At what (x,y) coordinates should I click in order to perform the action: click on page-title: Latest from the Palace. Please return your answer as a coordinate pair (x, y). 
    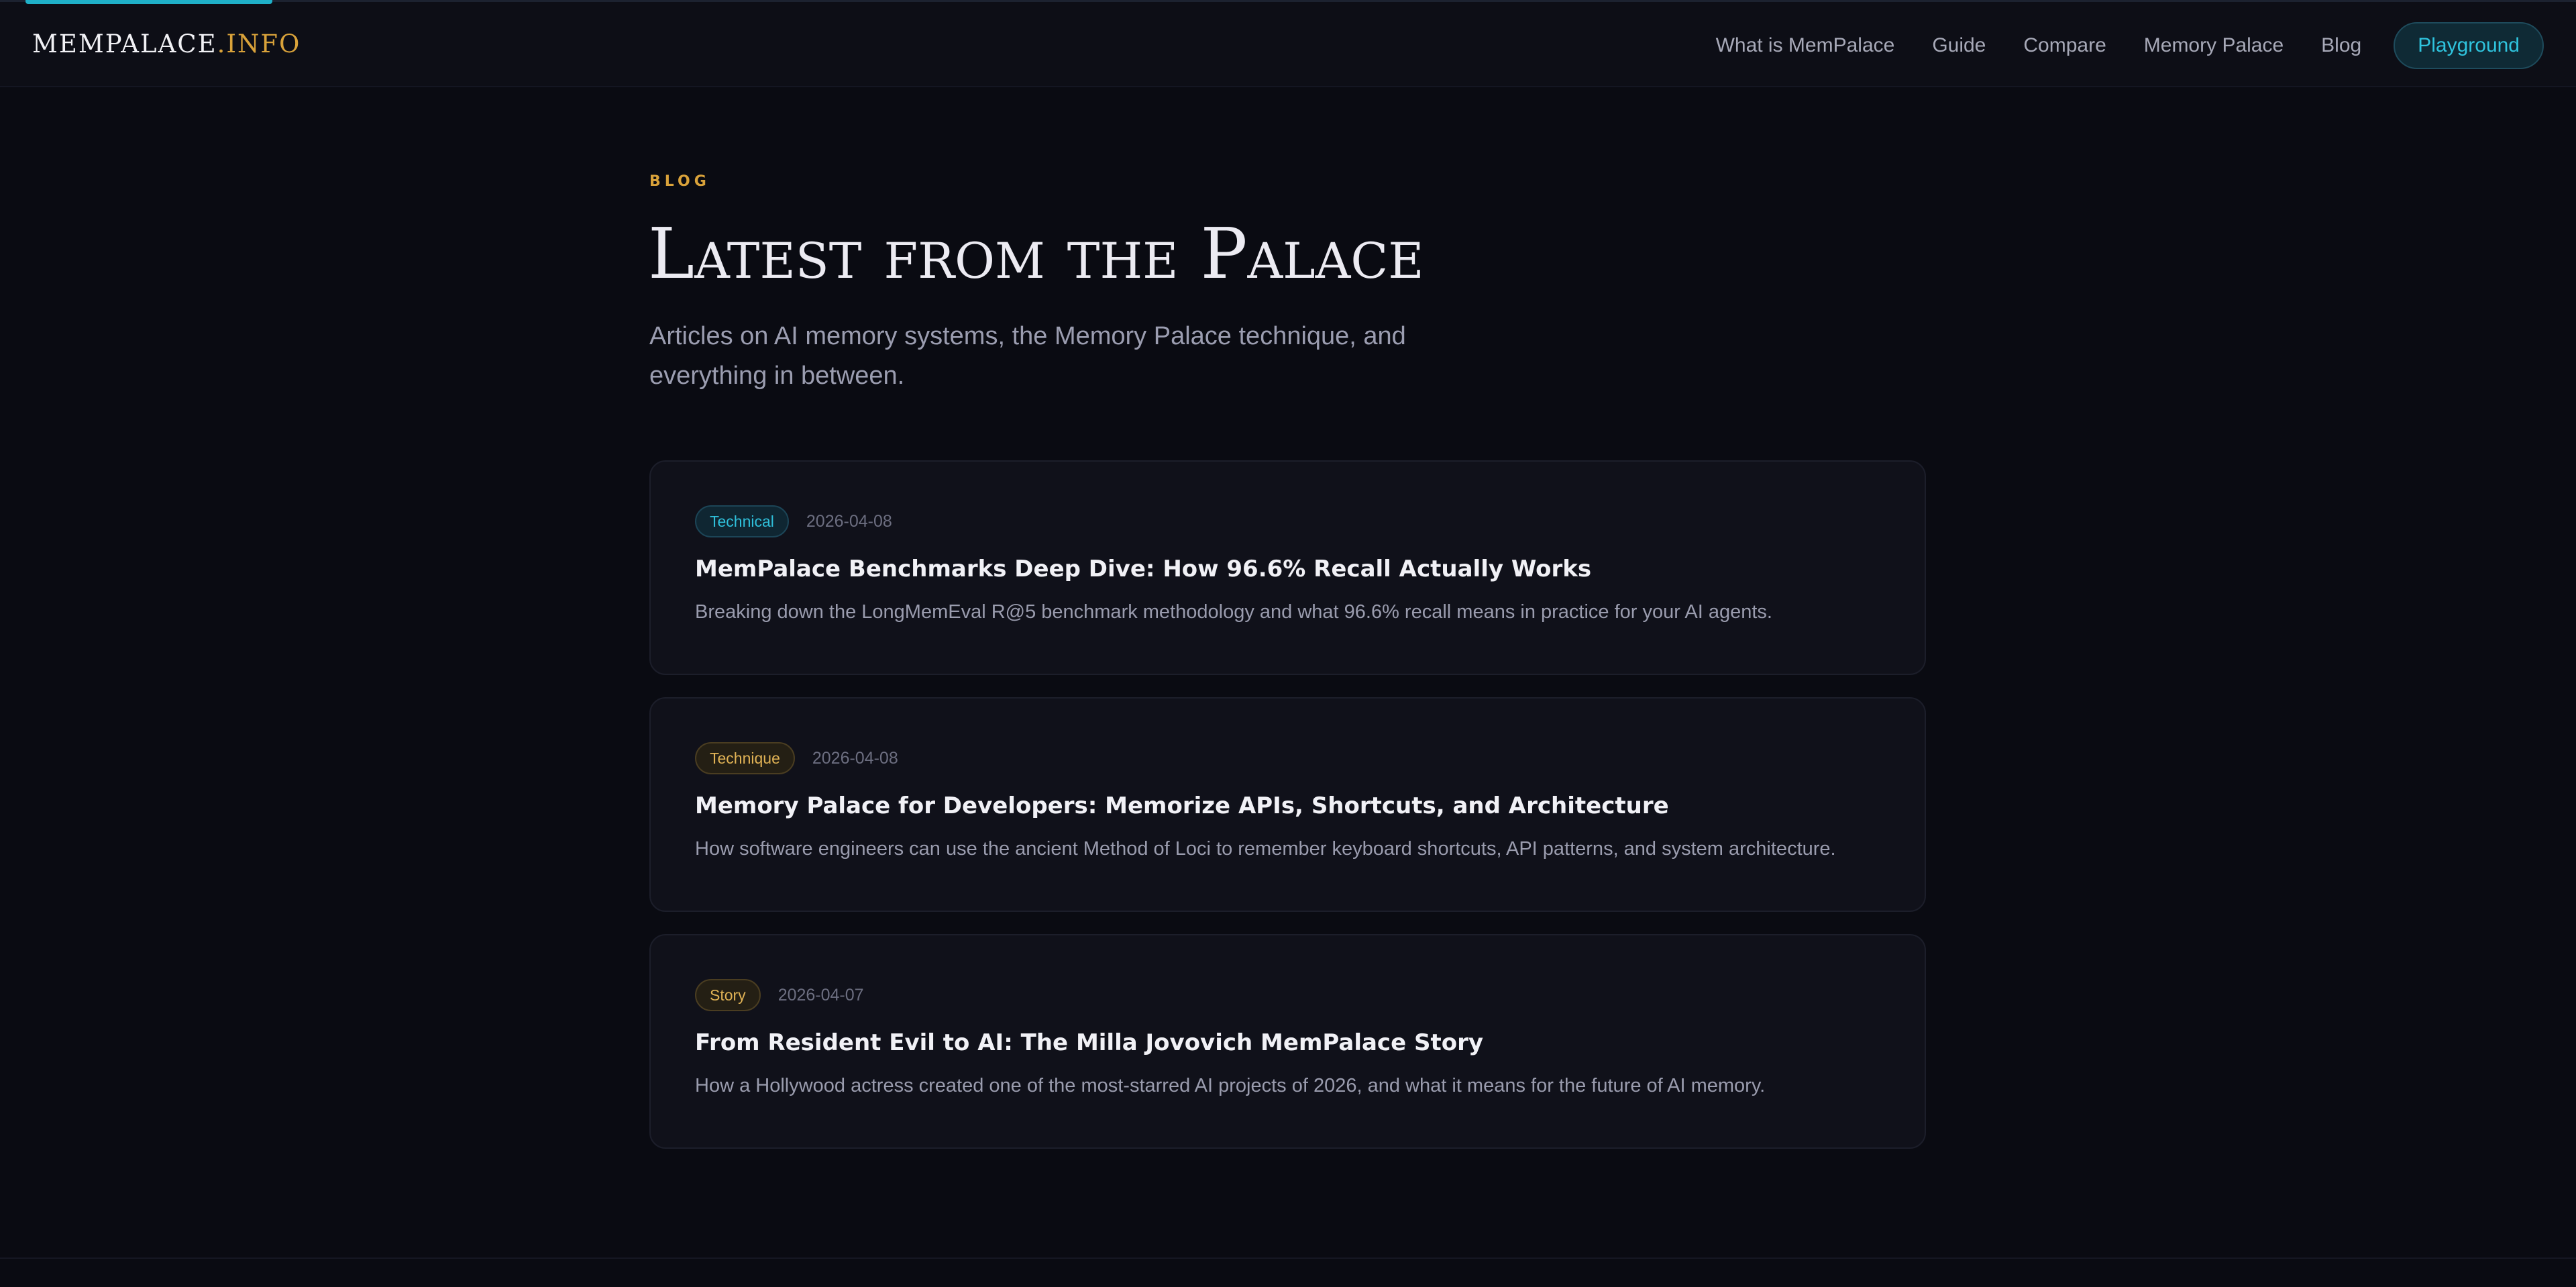
    Looking at the image, I should click on (1036, 254).